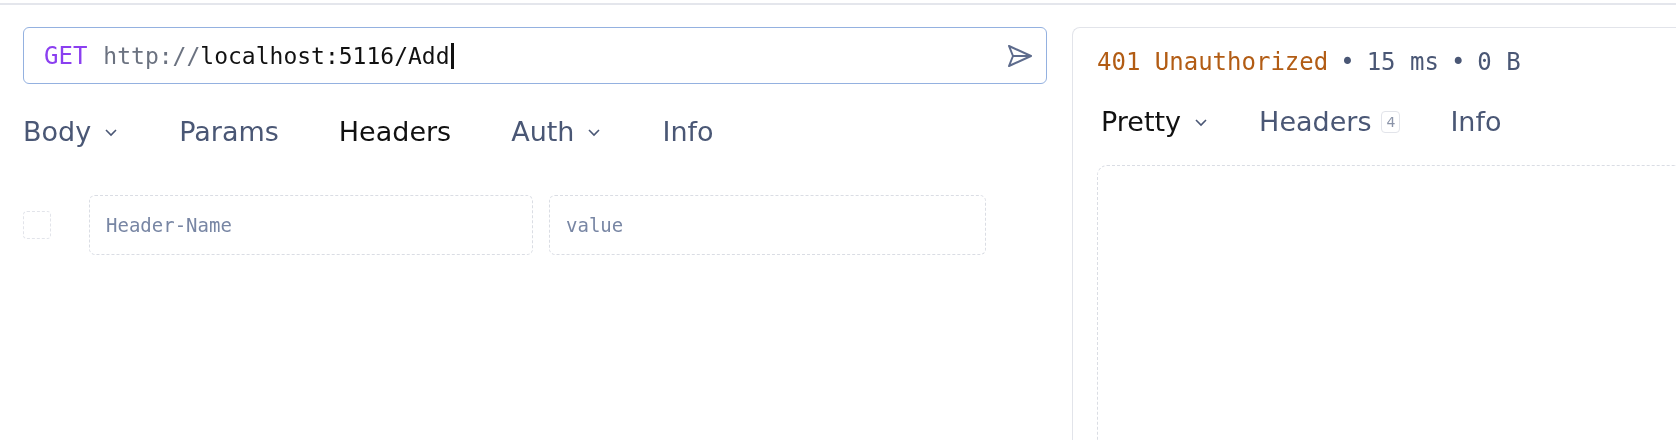  Describe the element at coordinates (688, 131) in the screenshot. I see `request-tab: Info` at that location.